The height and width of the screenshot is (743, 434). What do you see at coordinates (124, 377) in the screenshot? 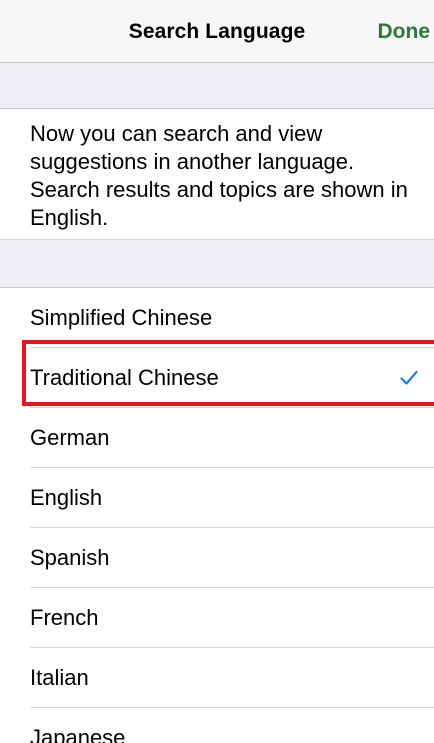
I see `language-label: Traditional Chinese` at bounding box center [124, 377].